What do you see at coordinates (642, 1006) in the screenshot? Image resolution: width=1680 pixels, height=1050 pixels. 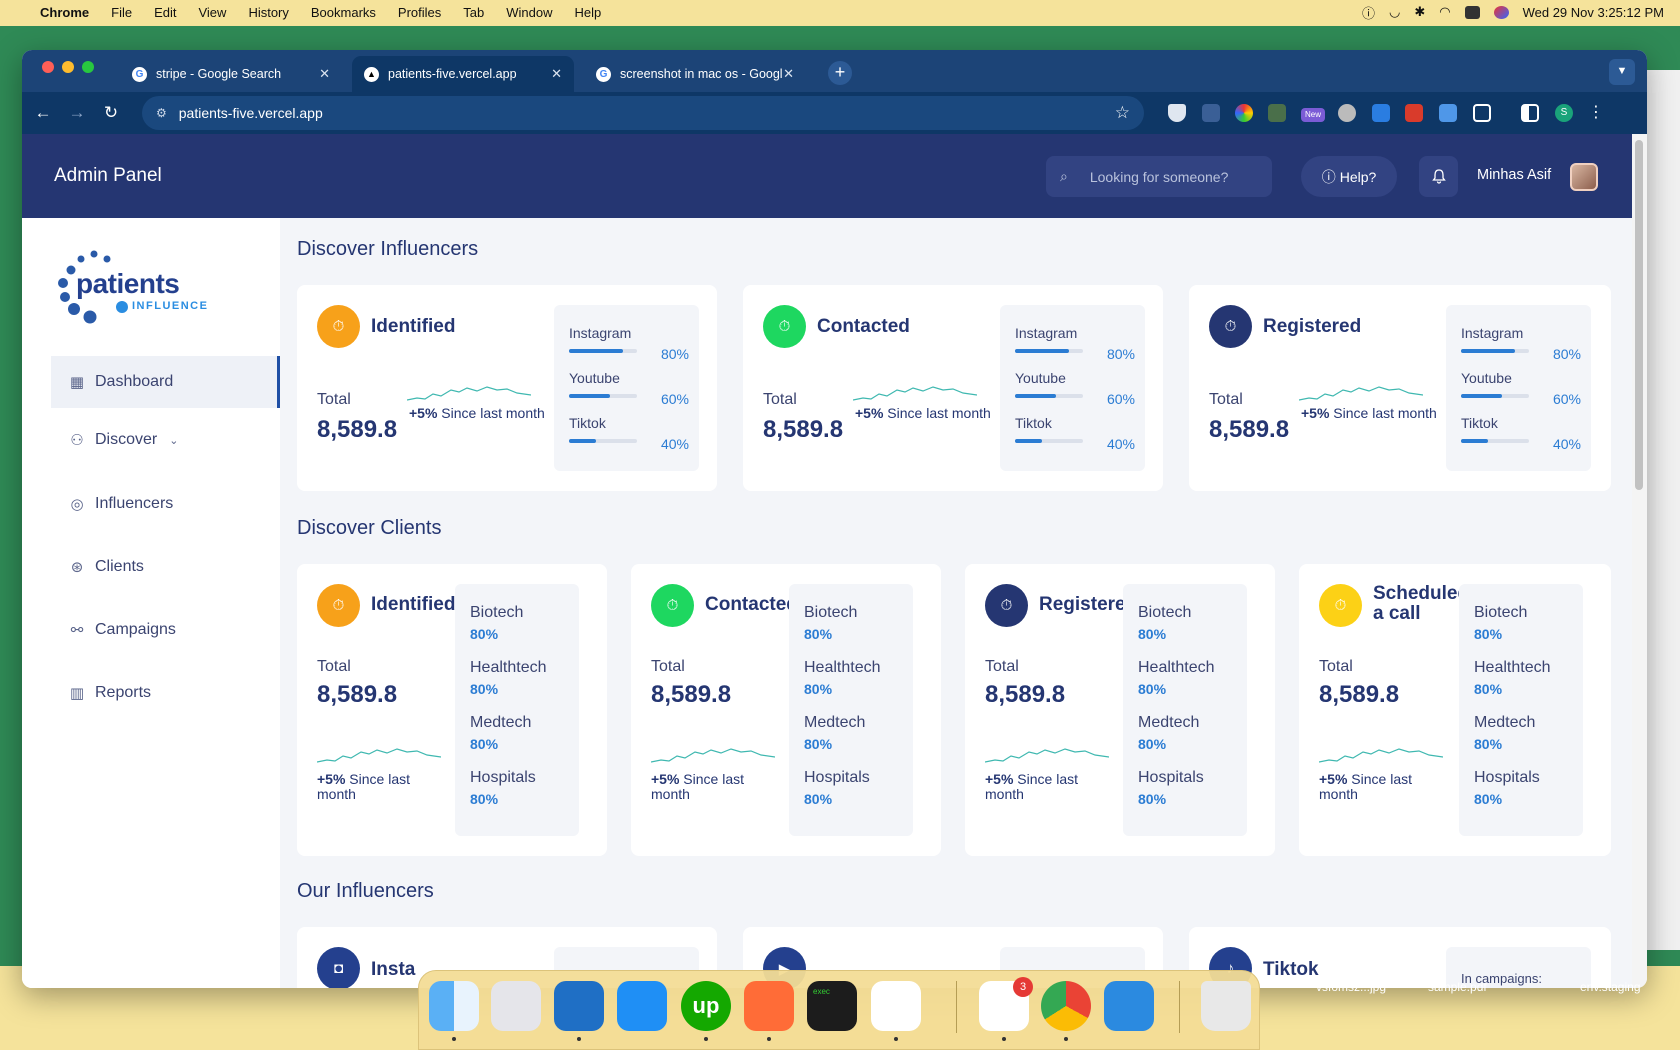 I see `app-store-icon` at bounding box center [642, 1006].